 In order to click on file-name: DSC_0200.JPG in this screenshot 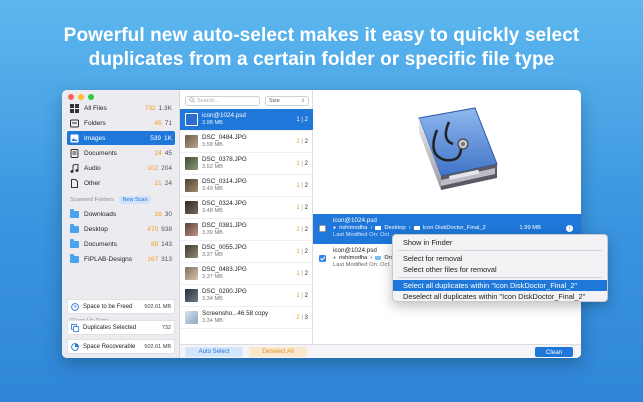, I will do `click(224, 291)`.